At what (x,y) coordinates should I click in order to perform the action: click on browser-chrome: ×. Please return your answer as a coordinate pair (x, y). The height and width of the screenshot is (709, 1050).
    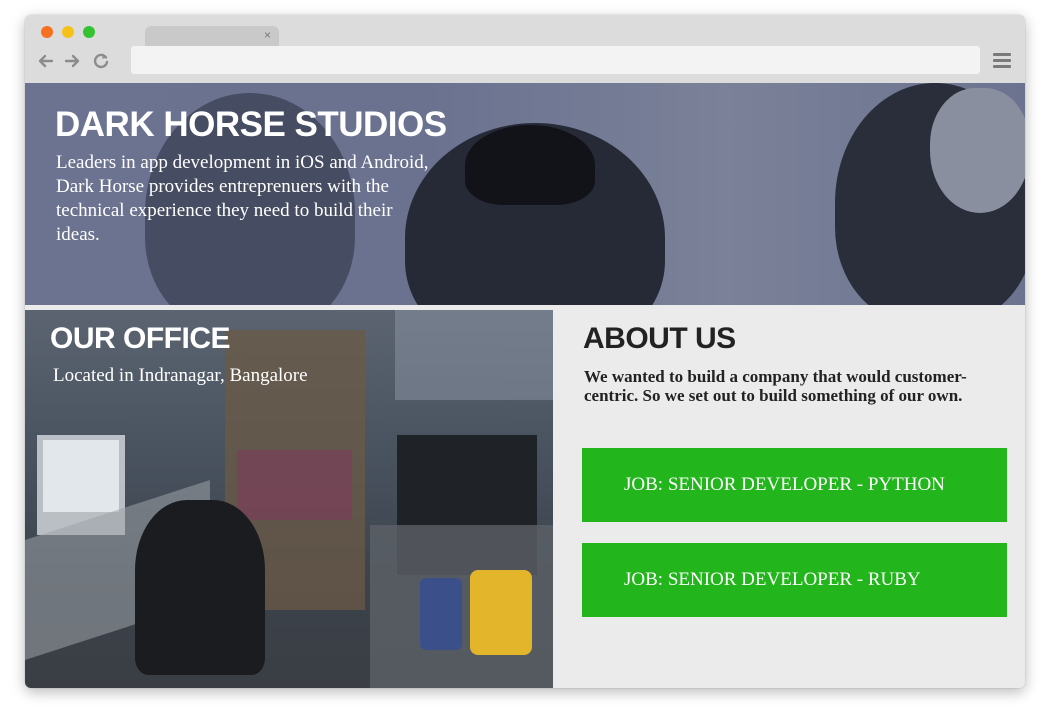
    Looking at the image, I should click on (525, 49).